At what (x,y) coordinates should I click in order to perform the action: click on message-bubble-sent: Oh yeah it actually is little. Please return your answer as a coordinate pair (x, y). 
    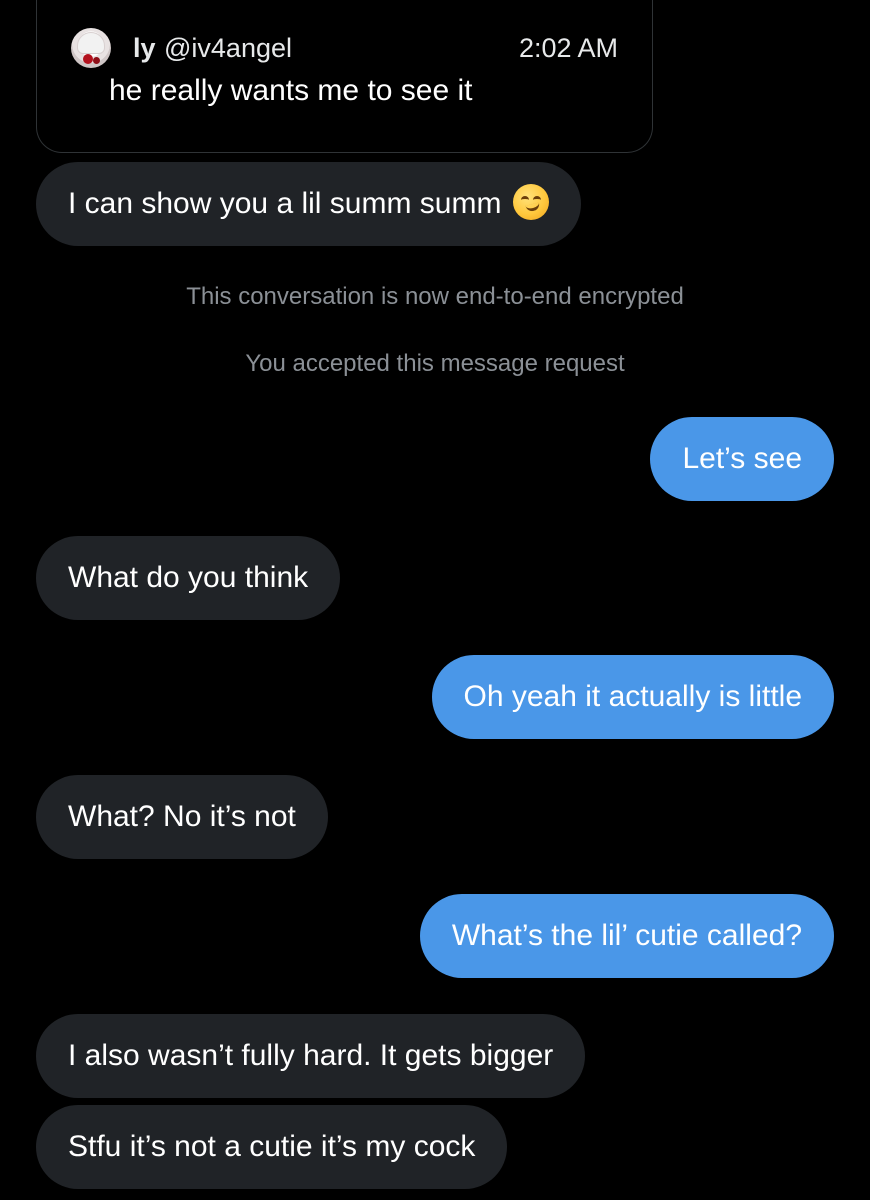
    Looking at the image, I should click on (632, 697).